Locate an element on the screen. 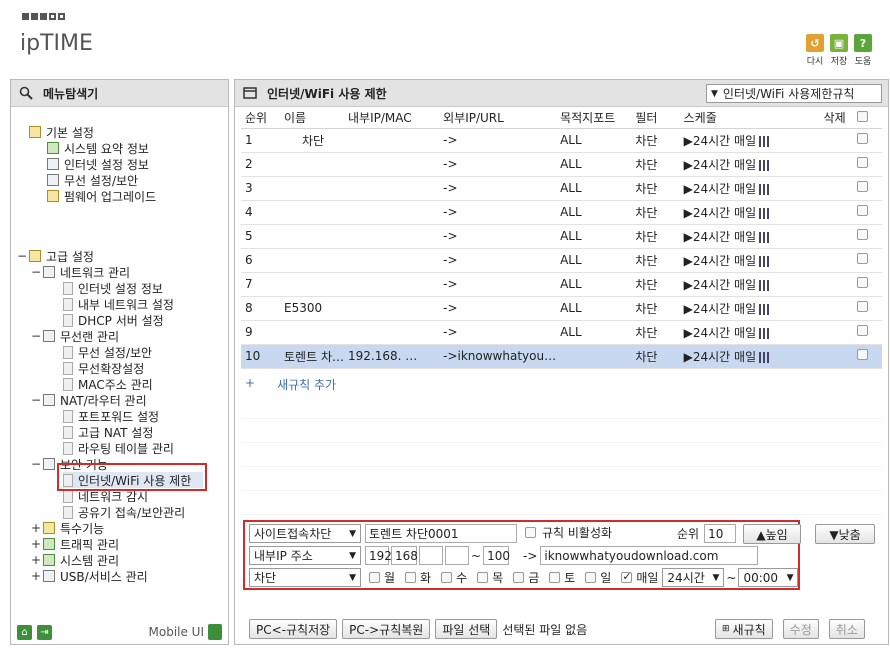  tree-item-net-dhcp: DHCP 서버 설정 is located at coordinates (113, 320).